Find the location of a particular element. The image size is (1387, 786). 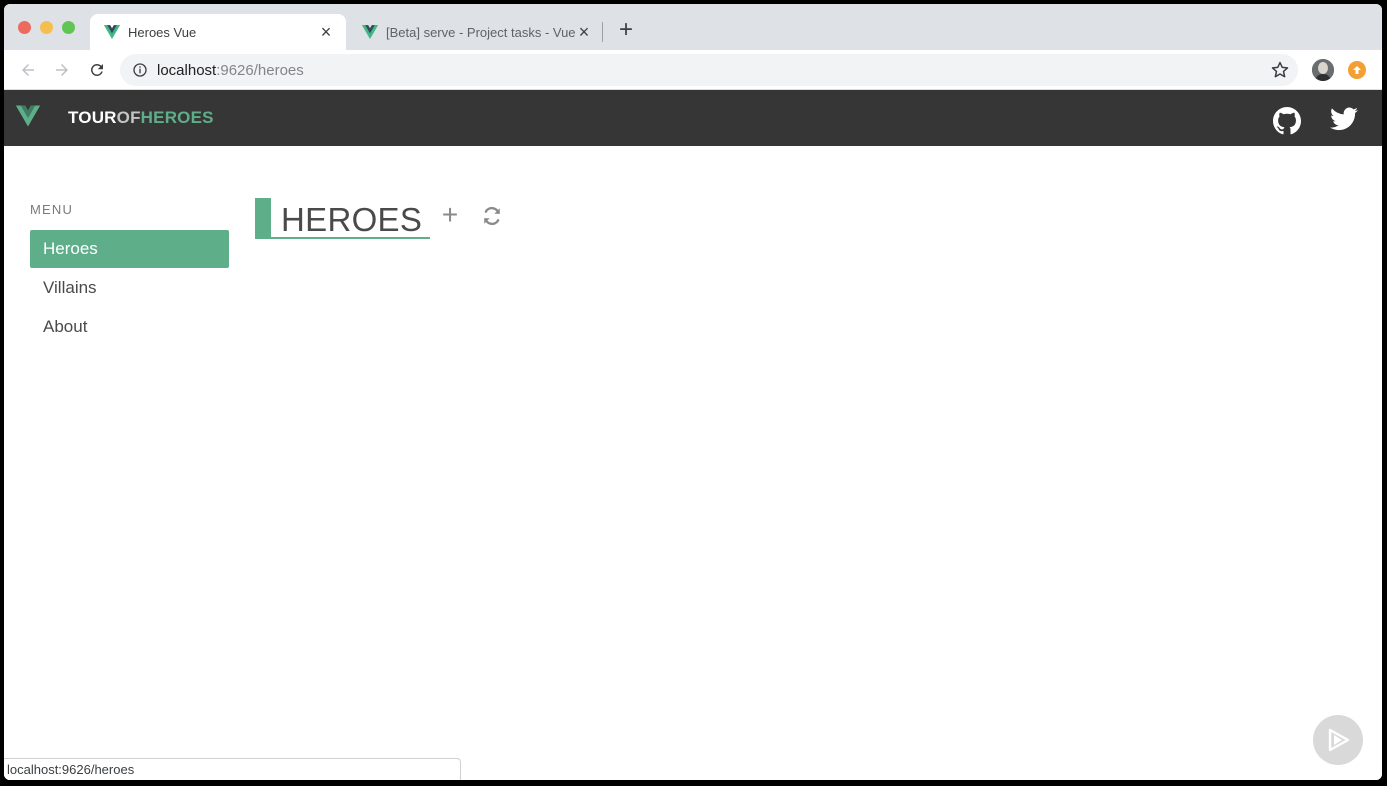

url-text: localhost:9626/heroes is located at coordinates (230, 70).